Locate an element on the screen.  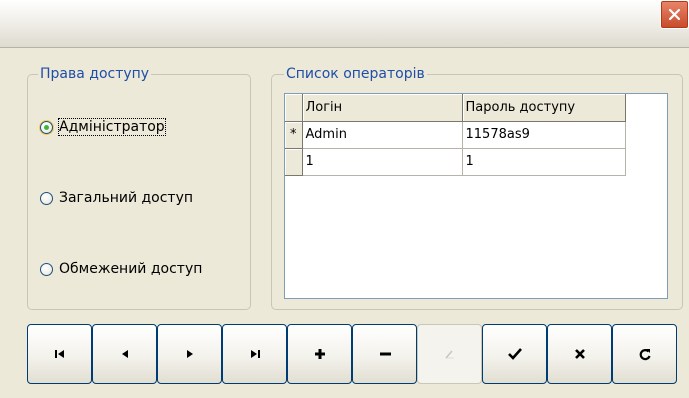
row-indicator is located at coordinates (294, 162).